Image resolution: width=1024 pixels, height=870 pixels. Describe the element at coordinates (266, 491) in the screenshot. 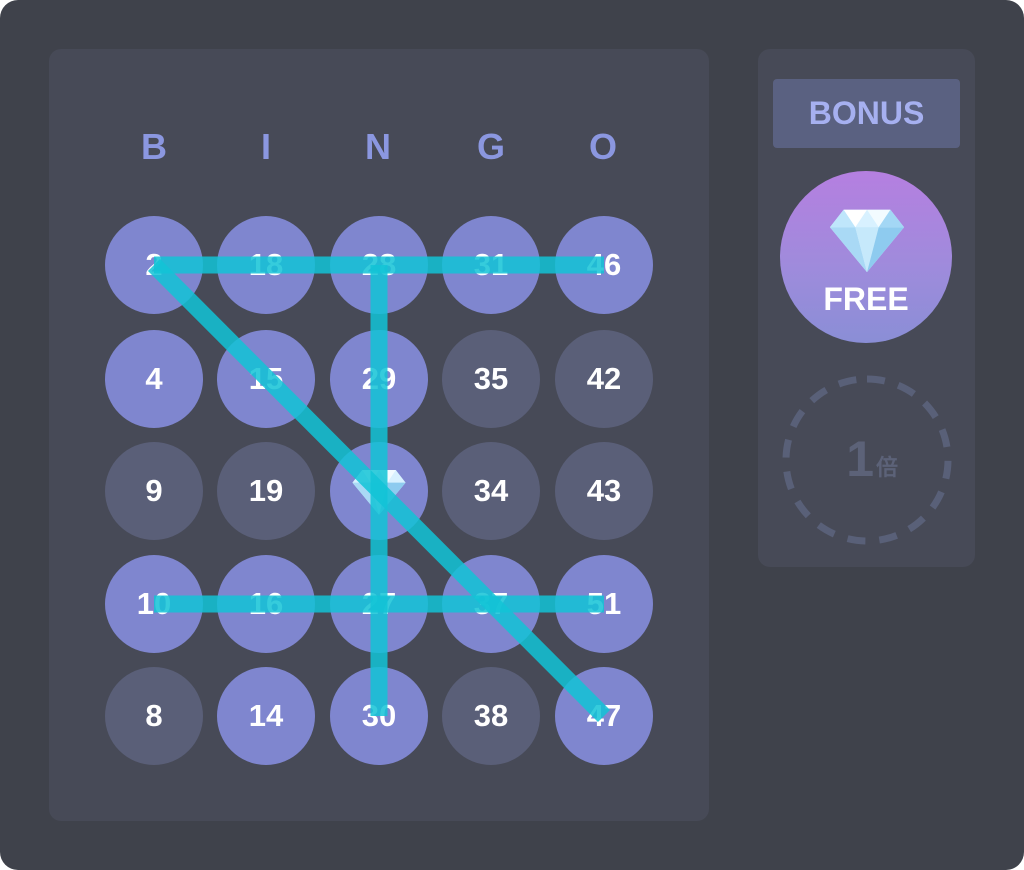

I see `bingo-cell: 19` at that location.